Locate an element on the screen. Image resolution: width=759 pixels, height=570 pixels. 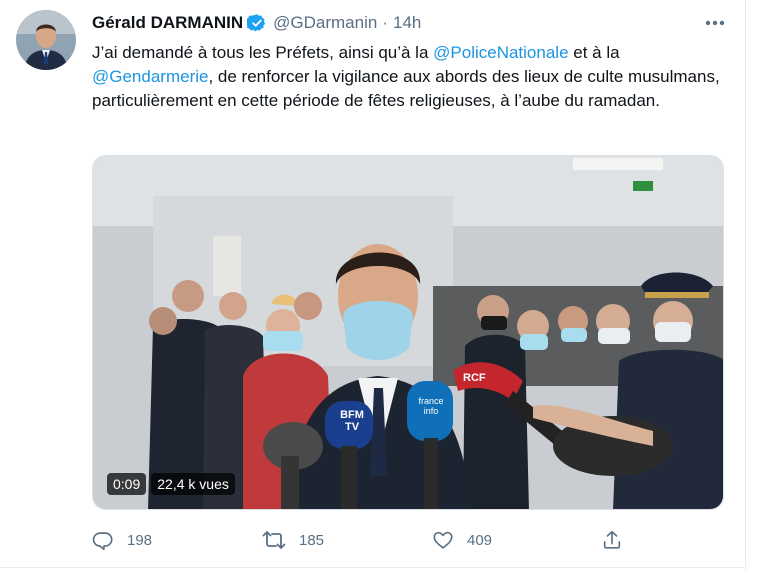
retweet-icon is located at coordinates (274, 540).